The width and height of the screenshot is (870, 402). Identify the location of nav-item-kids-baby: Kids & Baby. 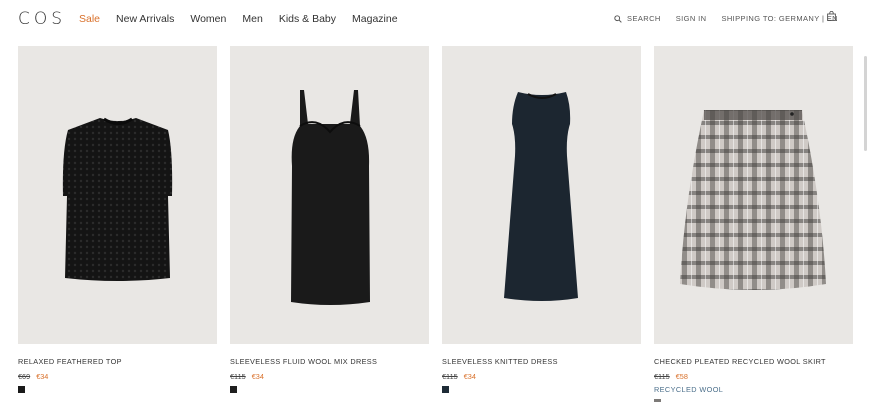
(307, 19).